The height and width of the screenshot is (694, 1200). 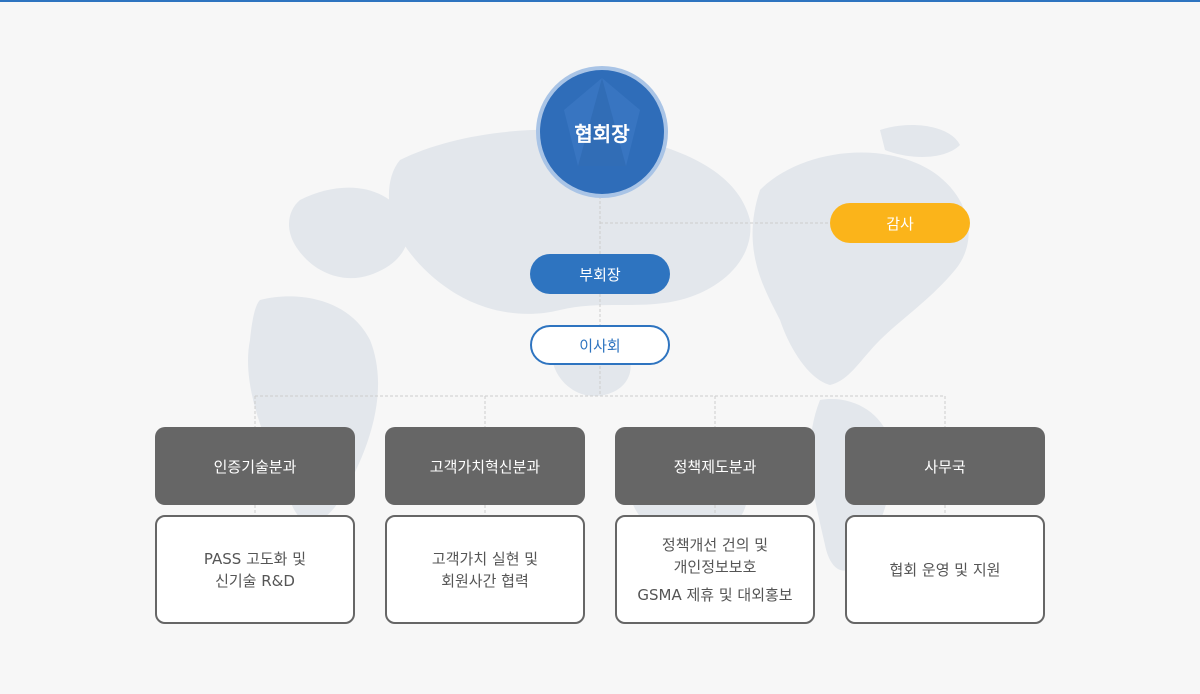 What do you see at coordinates (255, 466) in the screenshot?
I see `department-certification-tech: 인증기술분과` at bounding box center [255, 466].